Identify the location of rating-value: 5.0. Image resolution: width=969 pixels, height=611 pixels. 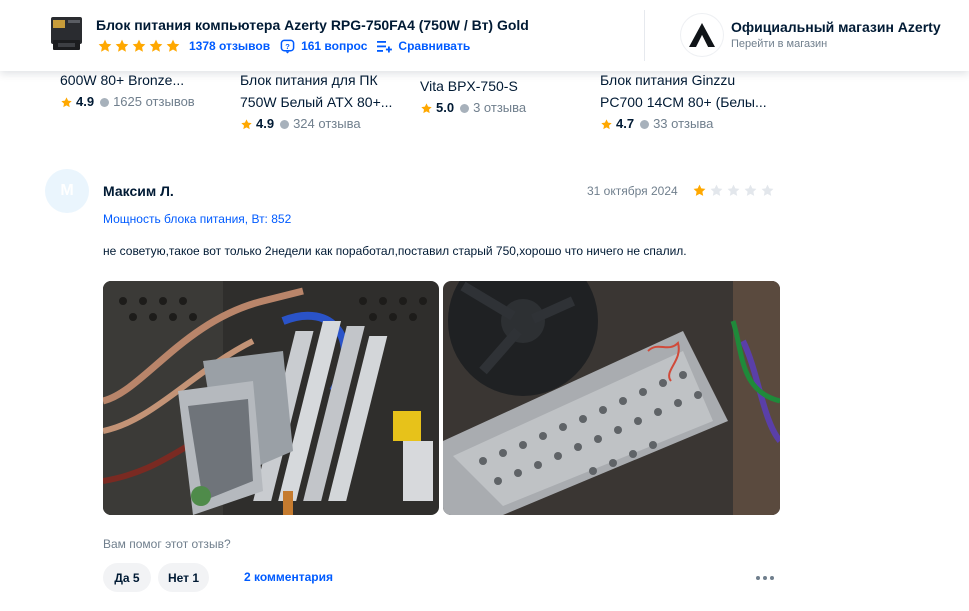
(445, 107).